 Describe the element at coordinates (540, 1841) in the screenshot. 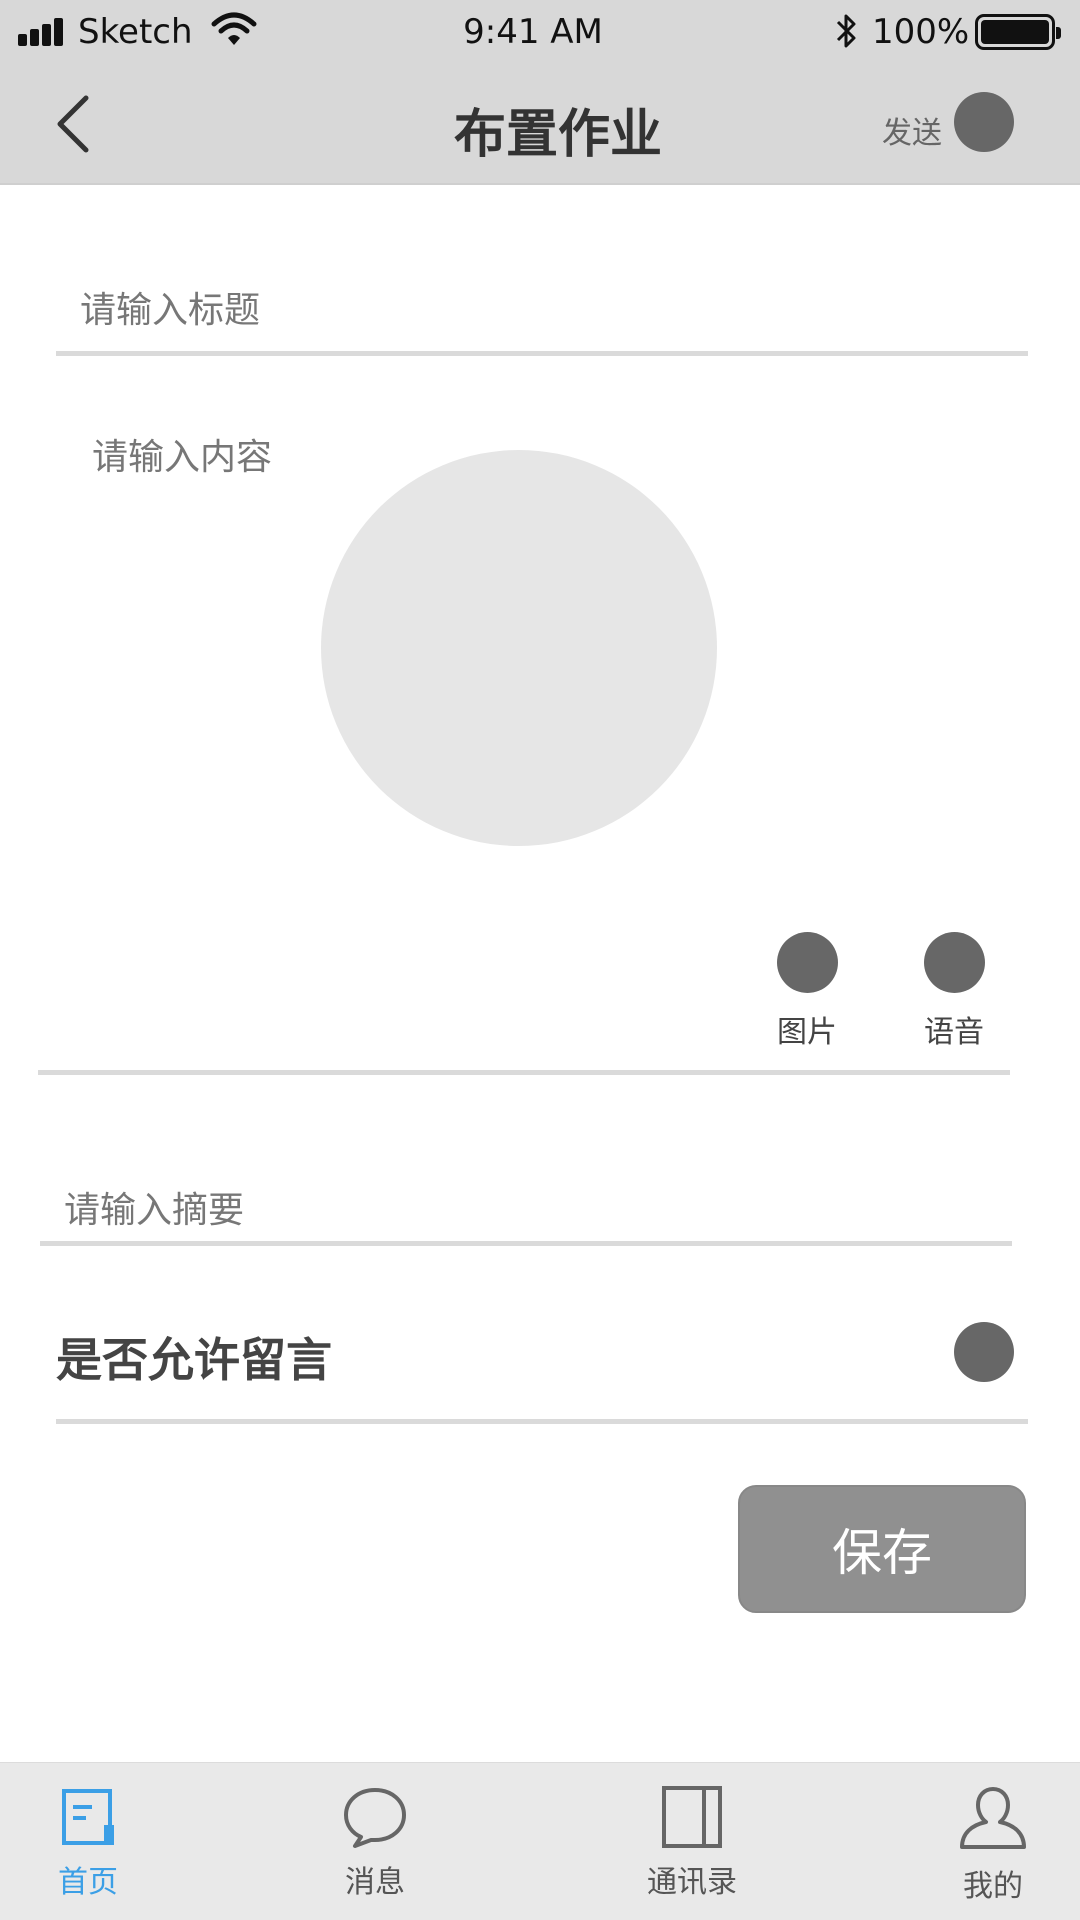

I see `tab-bar: 首页 消息 通讯录 我的` at that location.